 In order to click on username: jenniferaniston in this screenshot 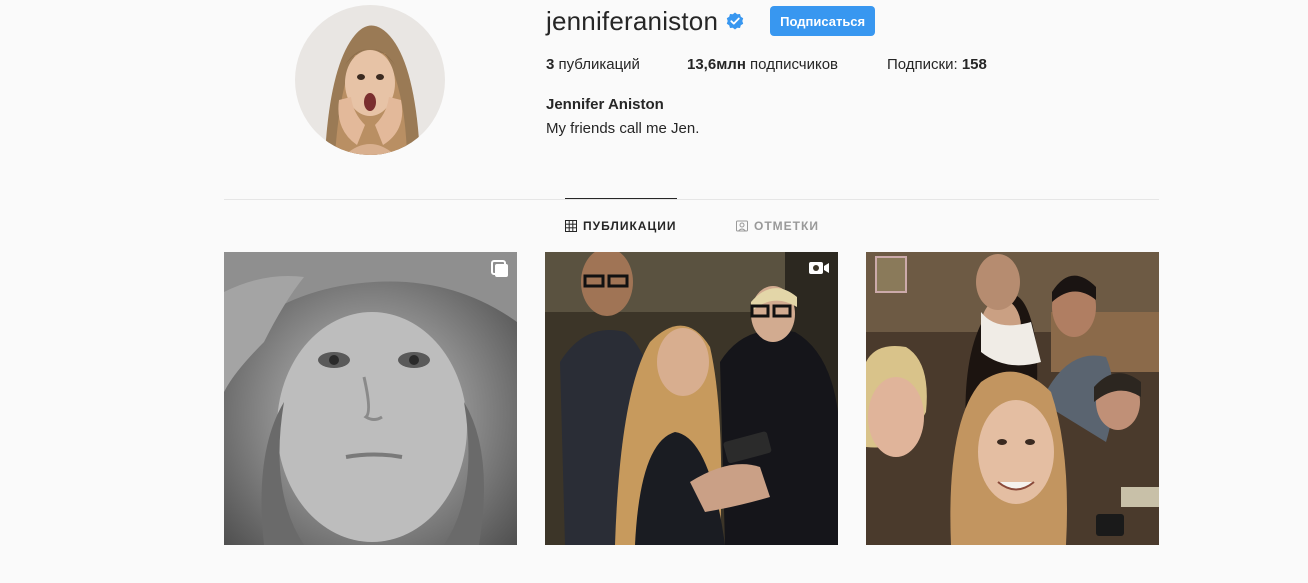, I will do `click(632, 20)`.